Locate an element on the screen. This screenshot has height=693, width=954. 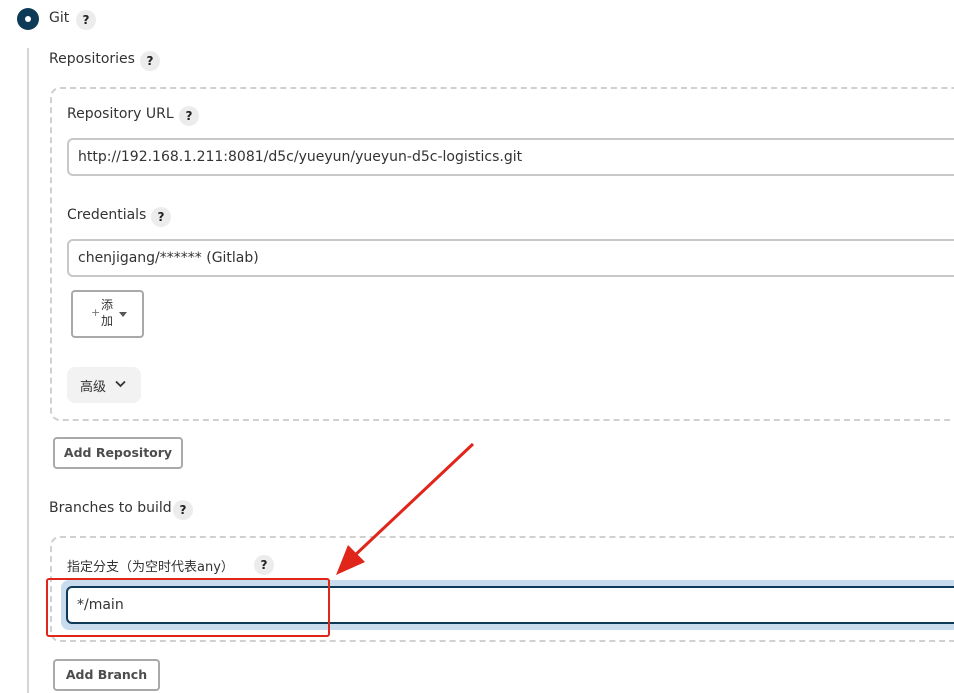
branch-specifier-label: 指定分支（为空时代表any） is located at coordinates (150, 567).